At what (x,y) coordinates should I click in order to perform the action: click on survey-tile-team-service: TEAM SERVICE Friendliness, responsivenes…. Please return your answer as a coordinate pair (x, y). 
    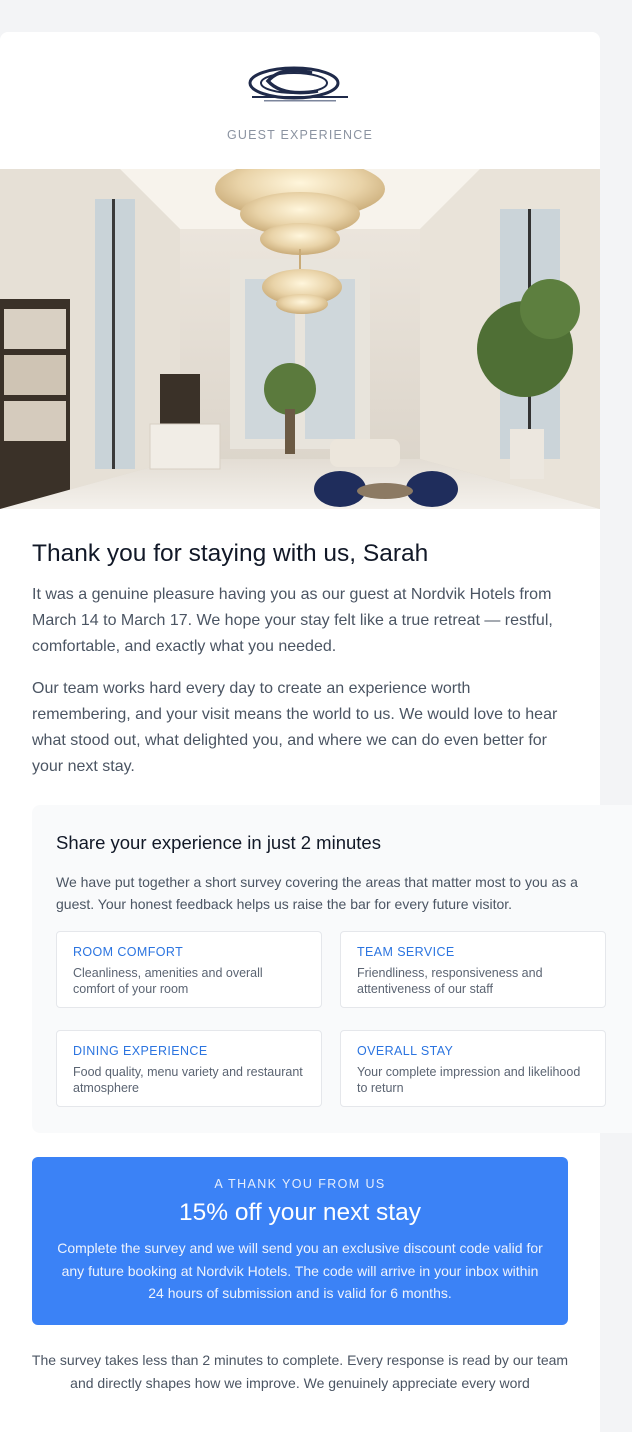
    Looking at the image, I should click on (473, 969).